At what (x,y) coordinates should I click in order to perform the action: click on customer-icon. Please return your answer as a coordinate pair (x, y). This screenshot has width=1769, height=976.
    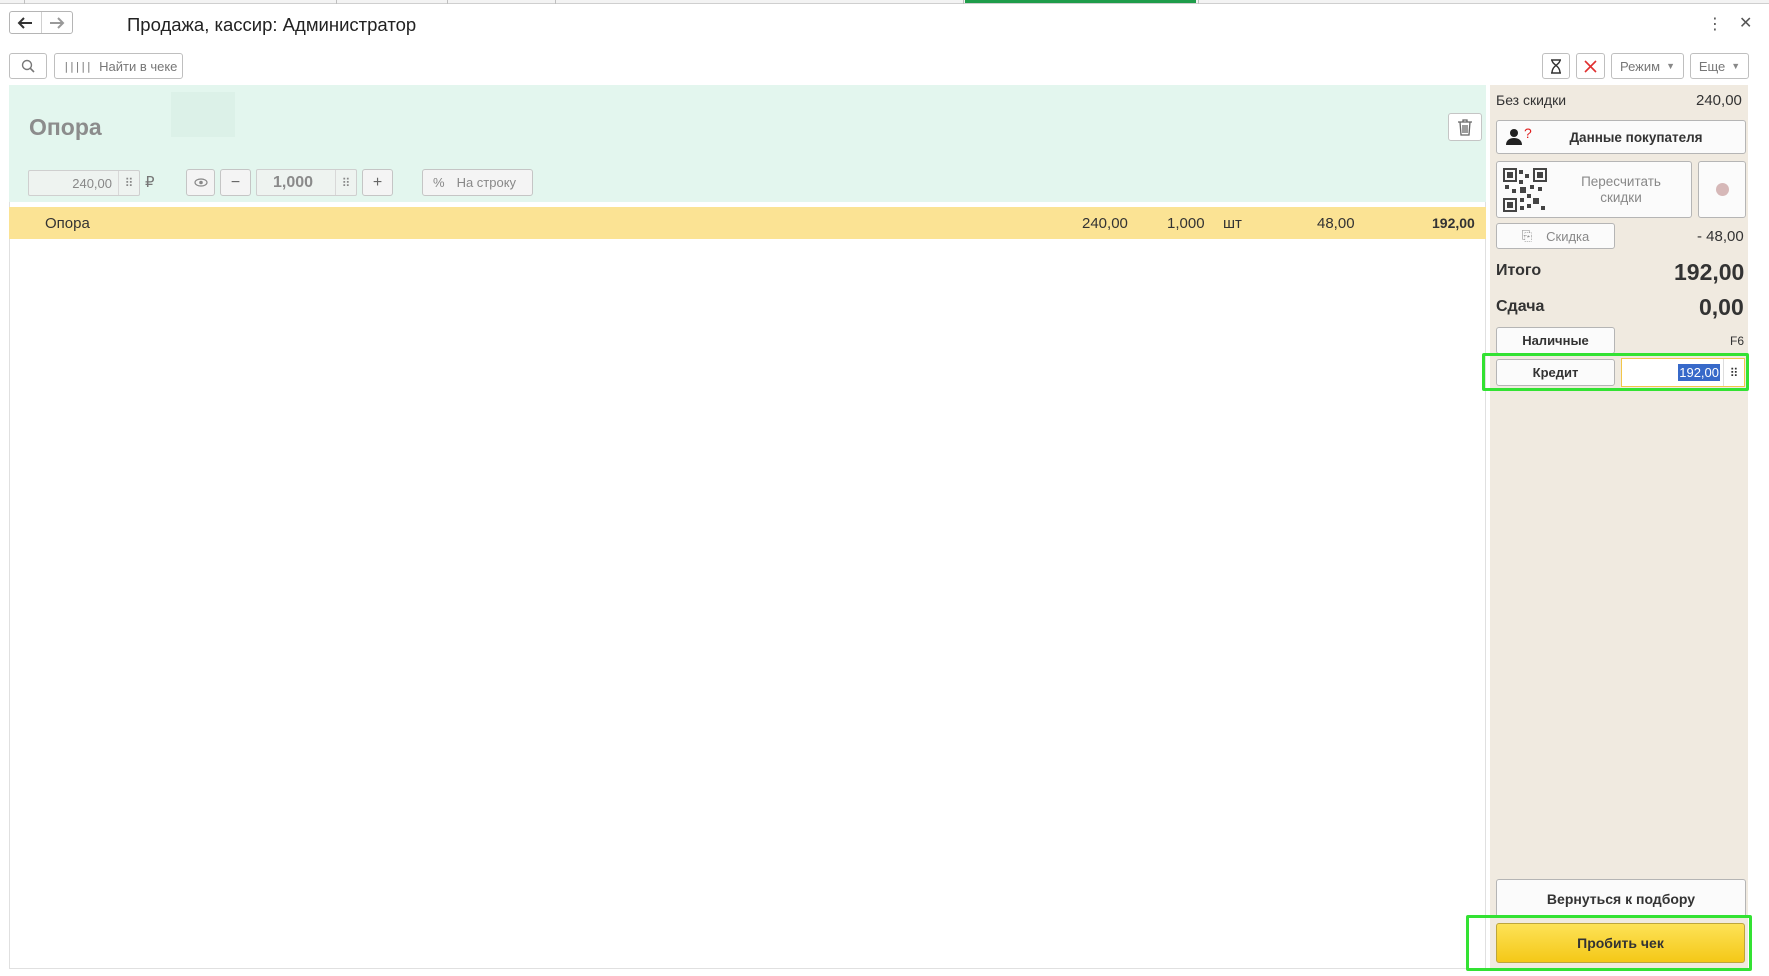
    Looking at the image, I should click on (1514, 138).